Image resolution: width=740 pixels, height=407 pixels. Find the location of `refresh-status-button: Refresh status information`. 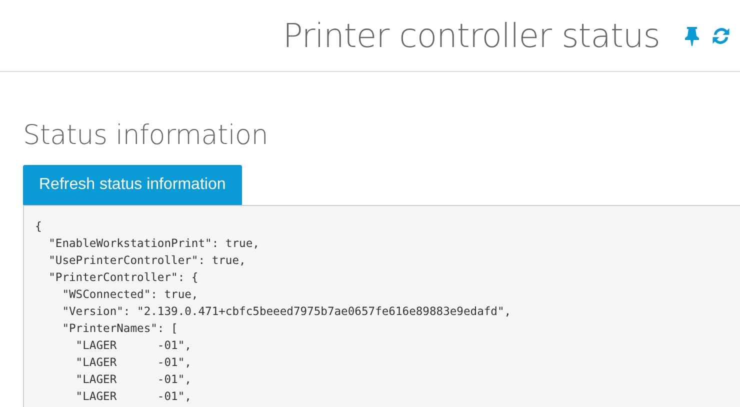

refresh-status-button: Refresh status information is located at coordinates (132, 185).